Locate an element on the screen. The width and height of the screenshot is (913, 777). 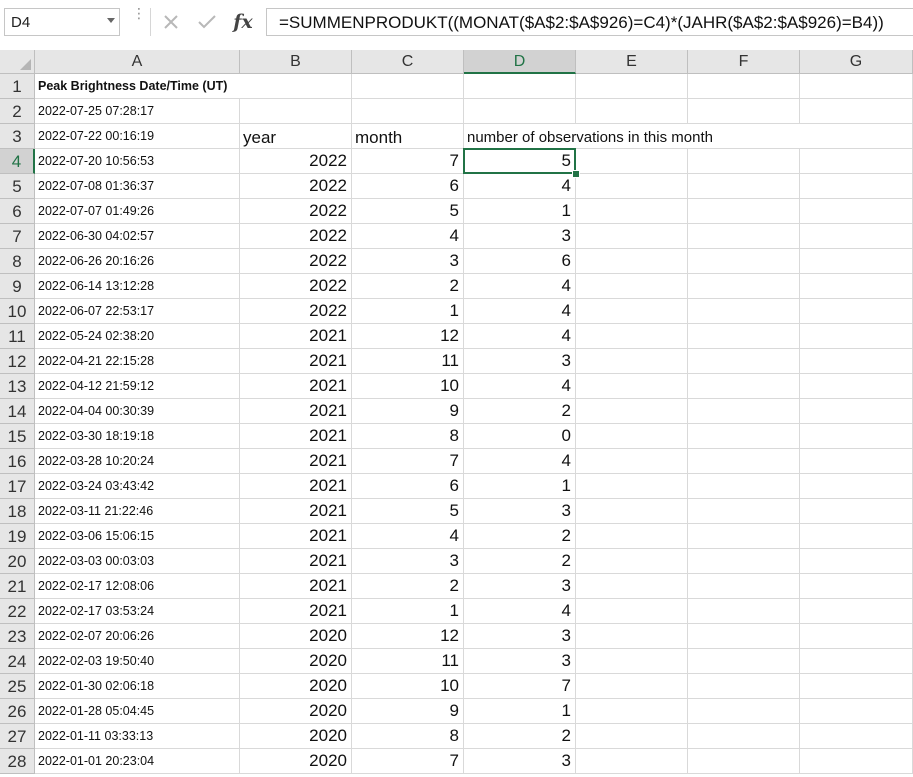
cell-g8 is located at coordinates (856, 261).